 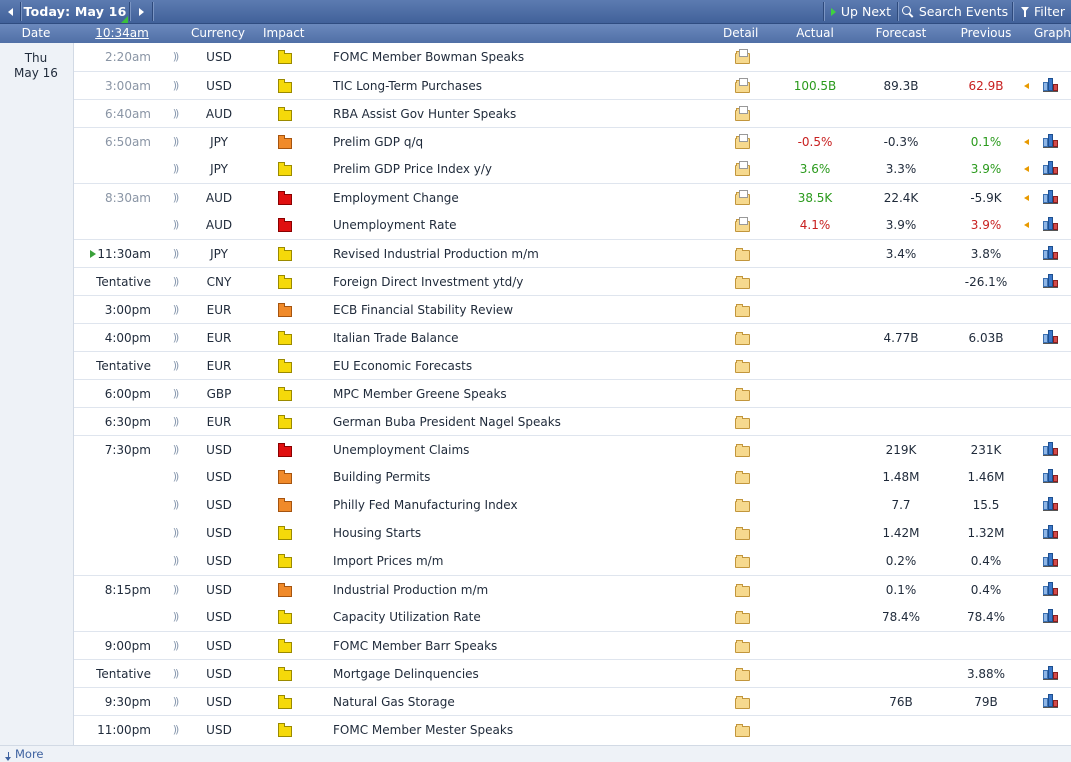 I want to click on event-name: Unemployment Rate, so click(x=523, y=225).